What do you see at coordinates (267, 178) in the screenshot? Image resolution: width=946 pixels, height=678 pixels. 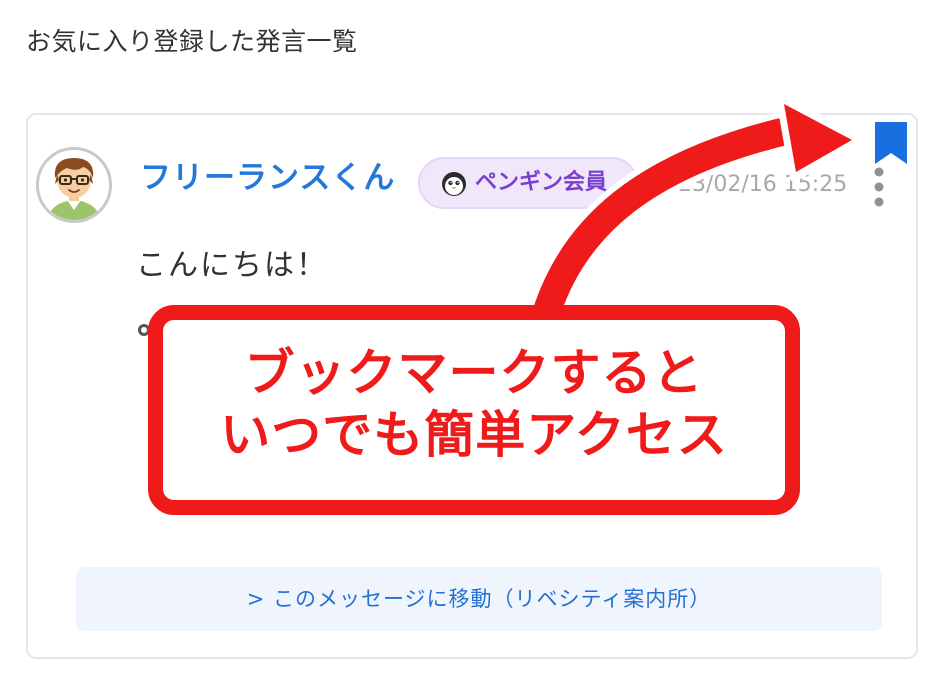 I see `author-name: フリーランスくん` at bounding box center [267, 178].